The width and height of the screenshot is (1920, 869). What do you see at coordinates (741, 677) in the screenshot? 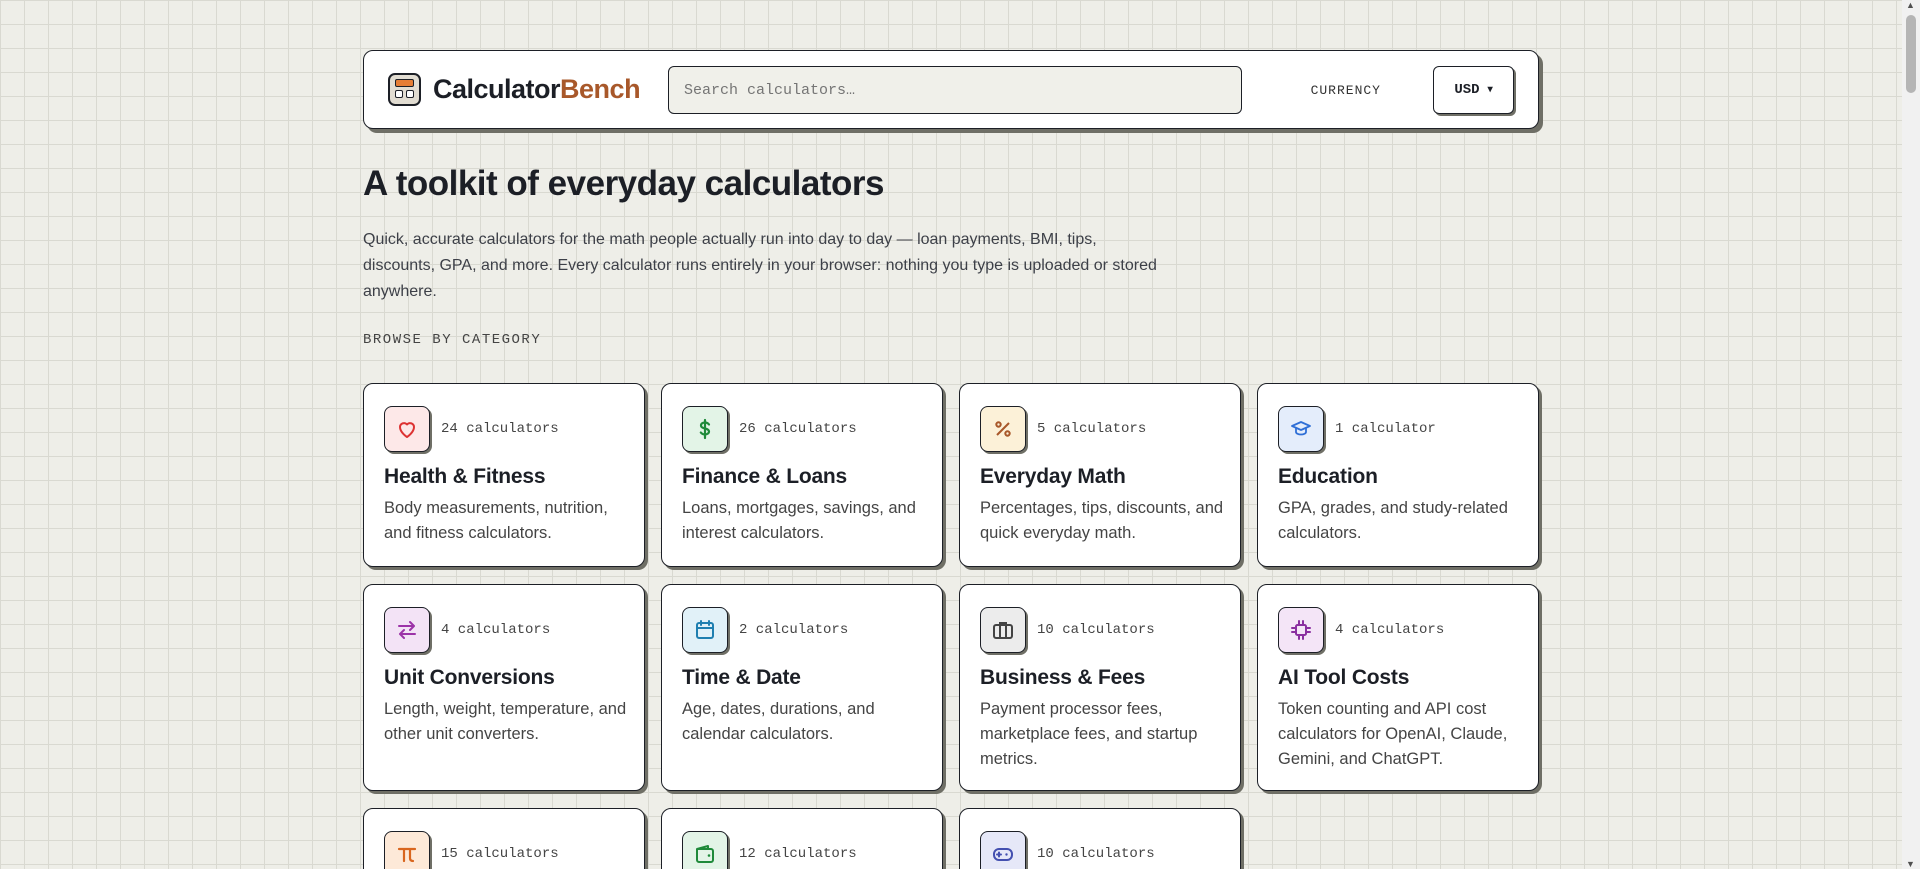
I see `category-title: Time & Date` at bounding box center [741, 677].